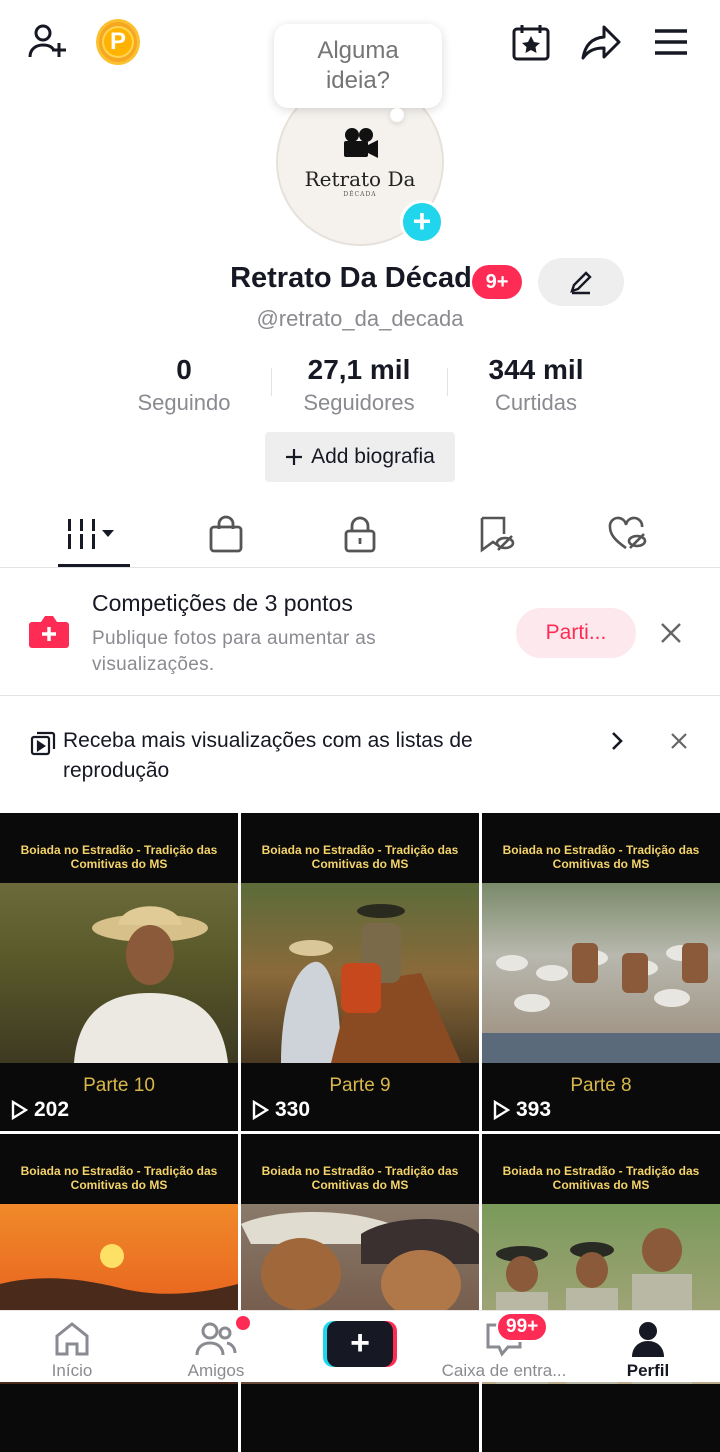  Describe the element at coordinates (72, 1370) in the screenshot. I see `nav-home-label: Início` at that location.